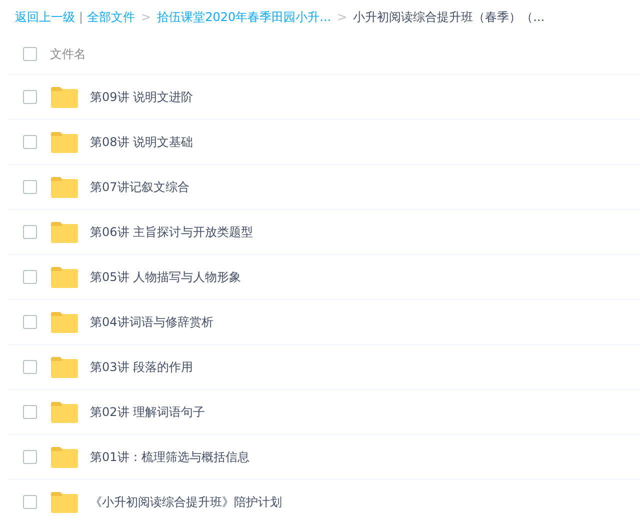 This screenshot has height=523, width=640. Describe the element at coordinates (140, 187) in the screenshot. I see `file-name: 第07讲记叙文综合` at that location.